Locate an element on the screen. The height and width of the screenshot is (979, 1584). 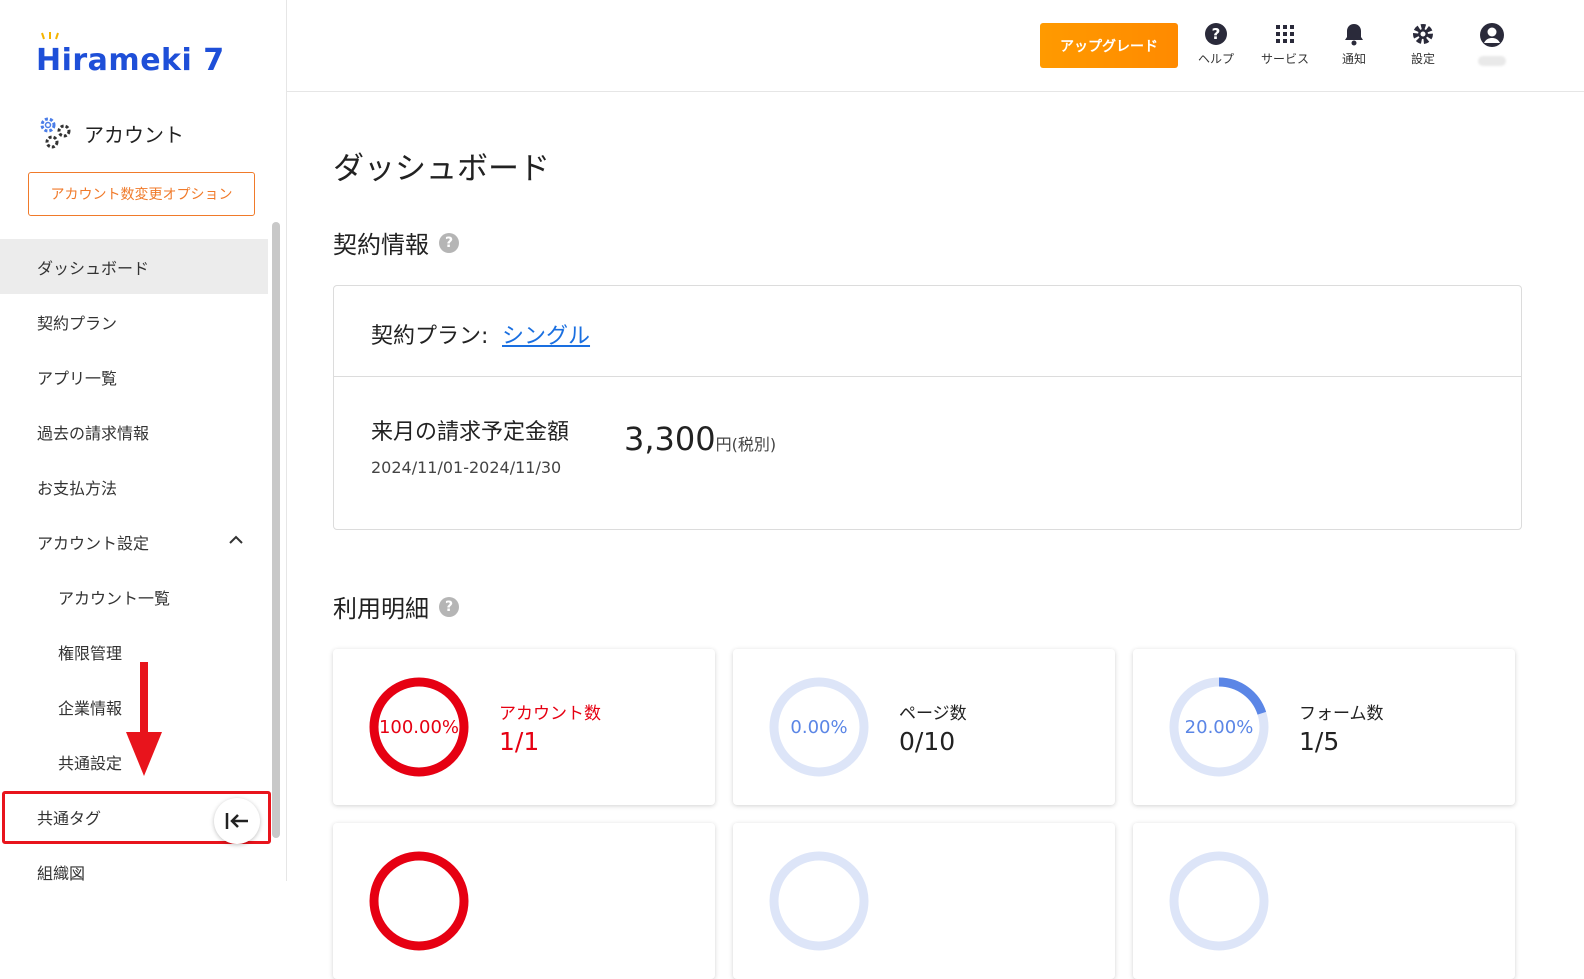
hirameki-logo: Hirameki 7 is located at coordinates (130, 55).